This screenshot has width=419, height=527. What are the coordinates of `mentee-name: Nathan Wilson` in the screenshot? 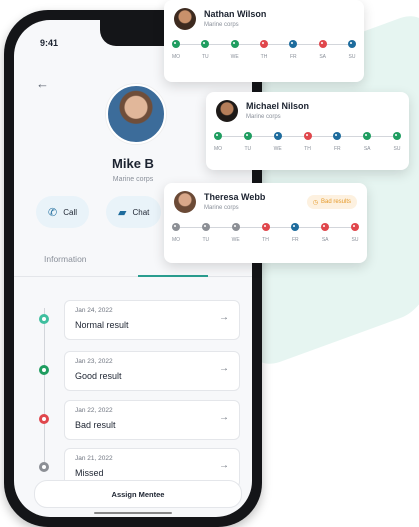 It's located at (235, 14).